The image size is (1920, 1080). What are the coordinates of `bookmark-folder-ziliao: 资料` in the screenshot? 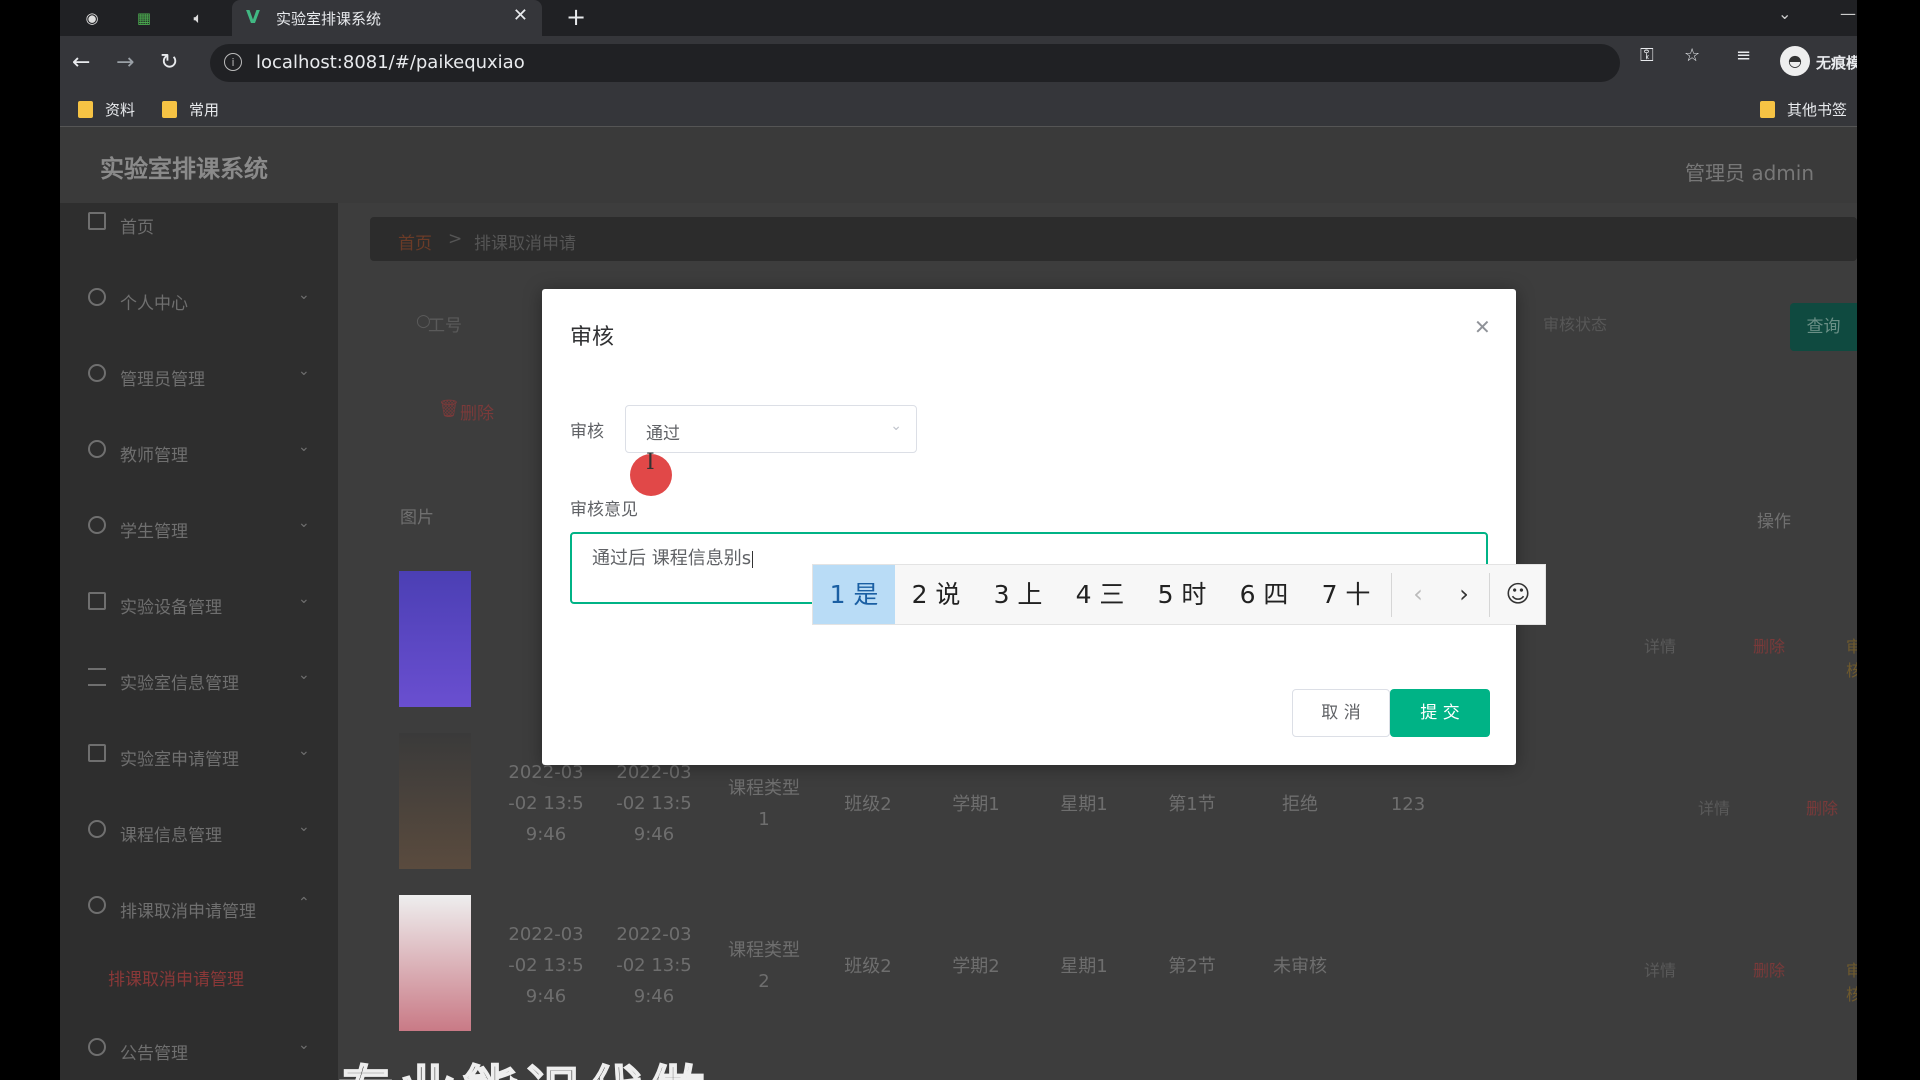 It's located at (106, 109).